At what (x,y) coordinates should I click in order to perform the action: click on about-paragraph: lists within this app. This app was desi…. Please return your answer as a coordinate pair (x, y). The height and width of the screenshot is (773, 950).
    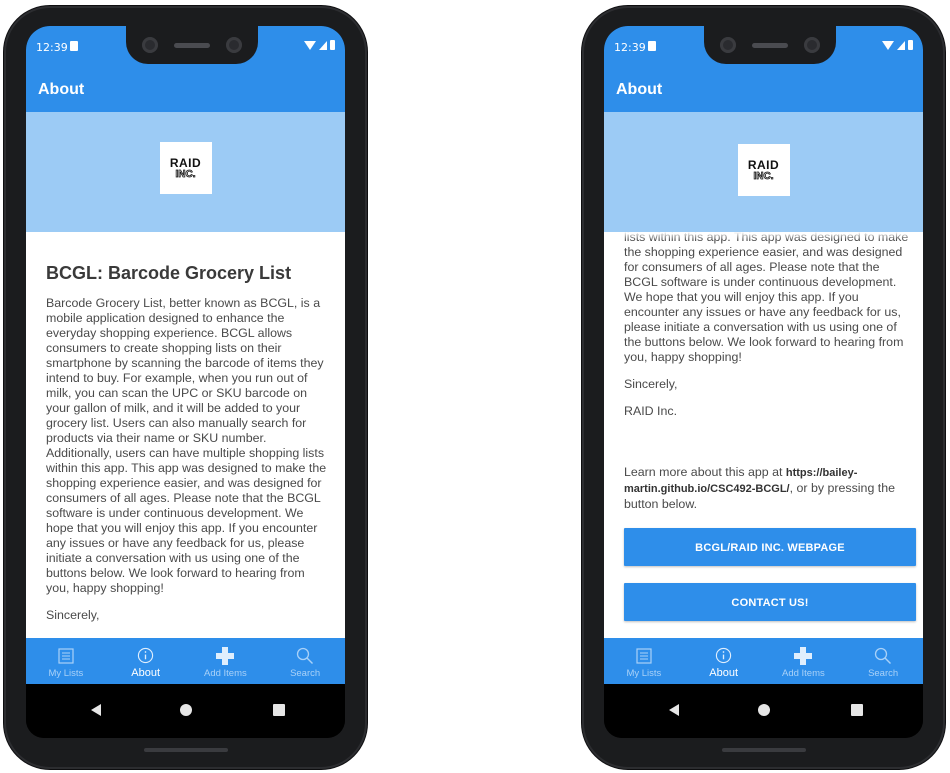
    Looking at the image, I should click on (766, 298).